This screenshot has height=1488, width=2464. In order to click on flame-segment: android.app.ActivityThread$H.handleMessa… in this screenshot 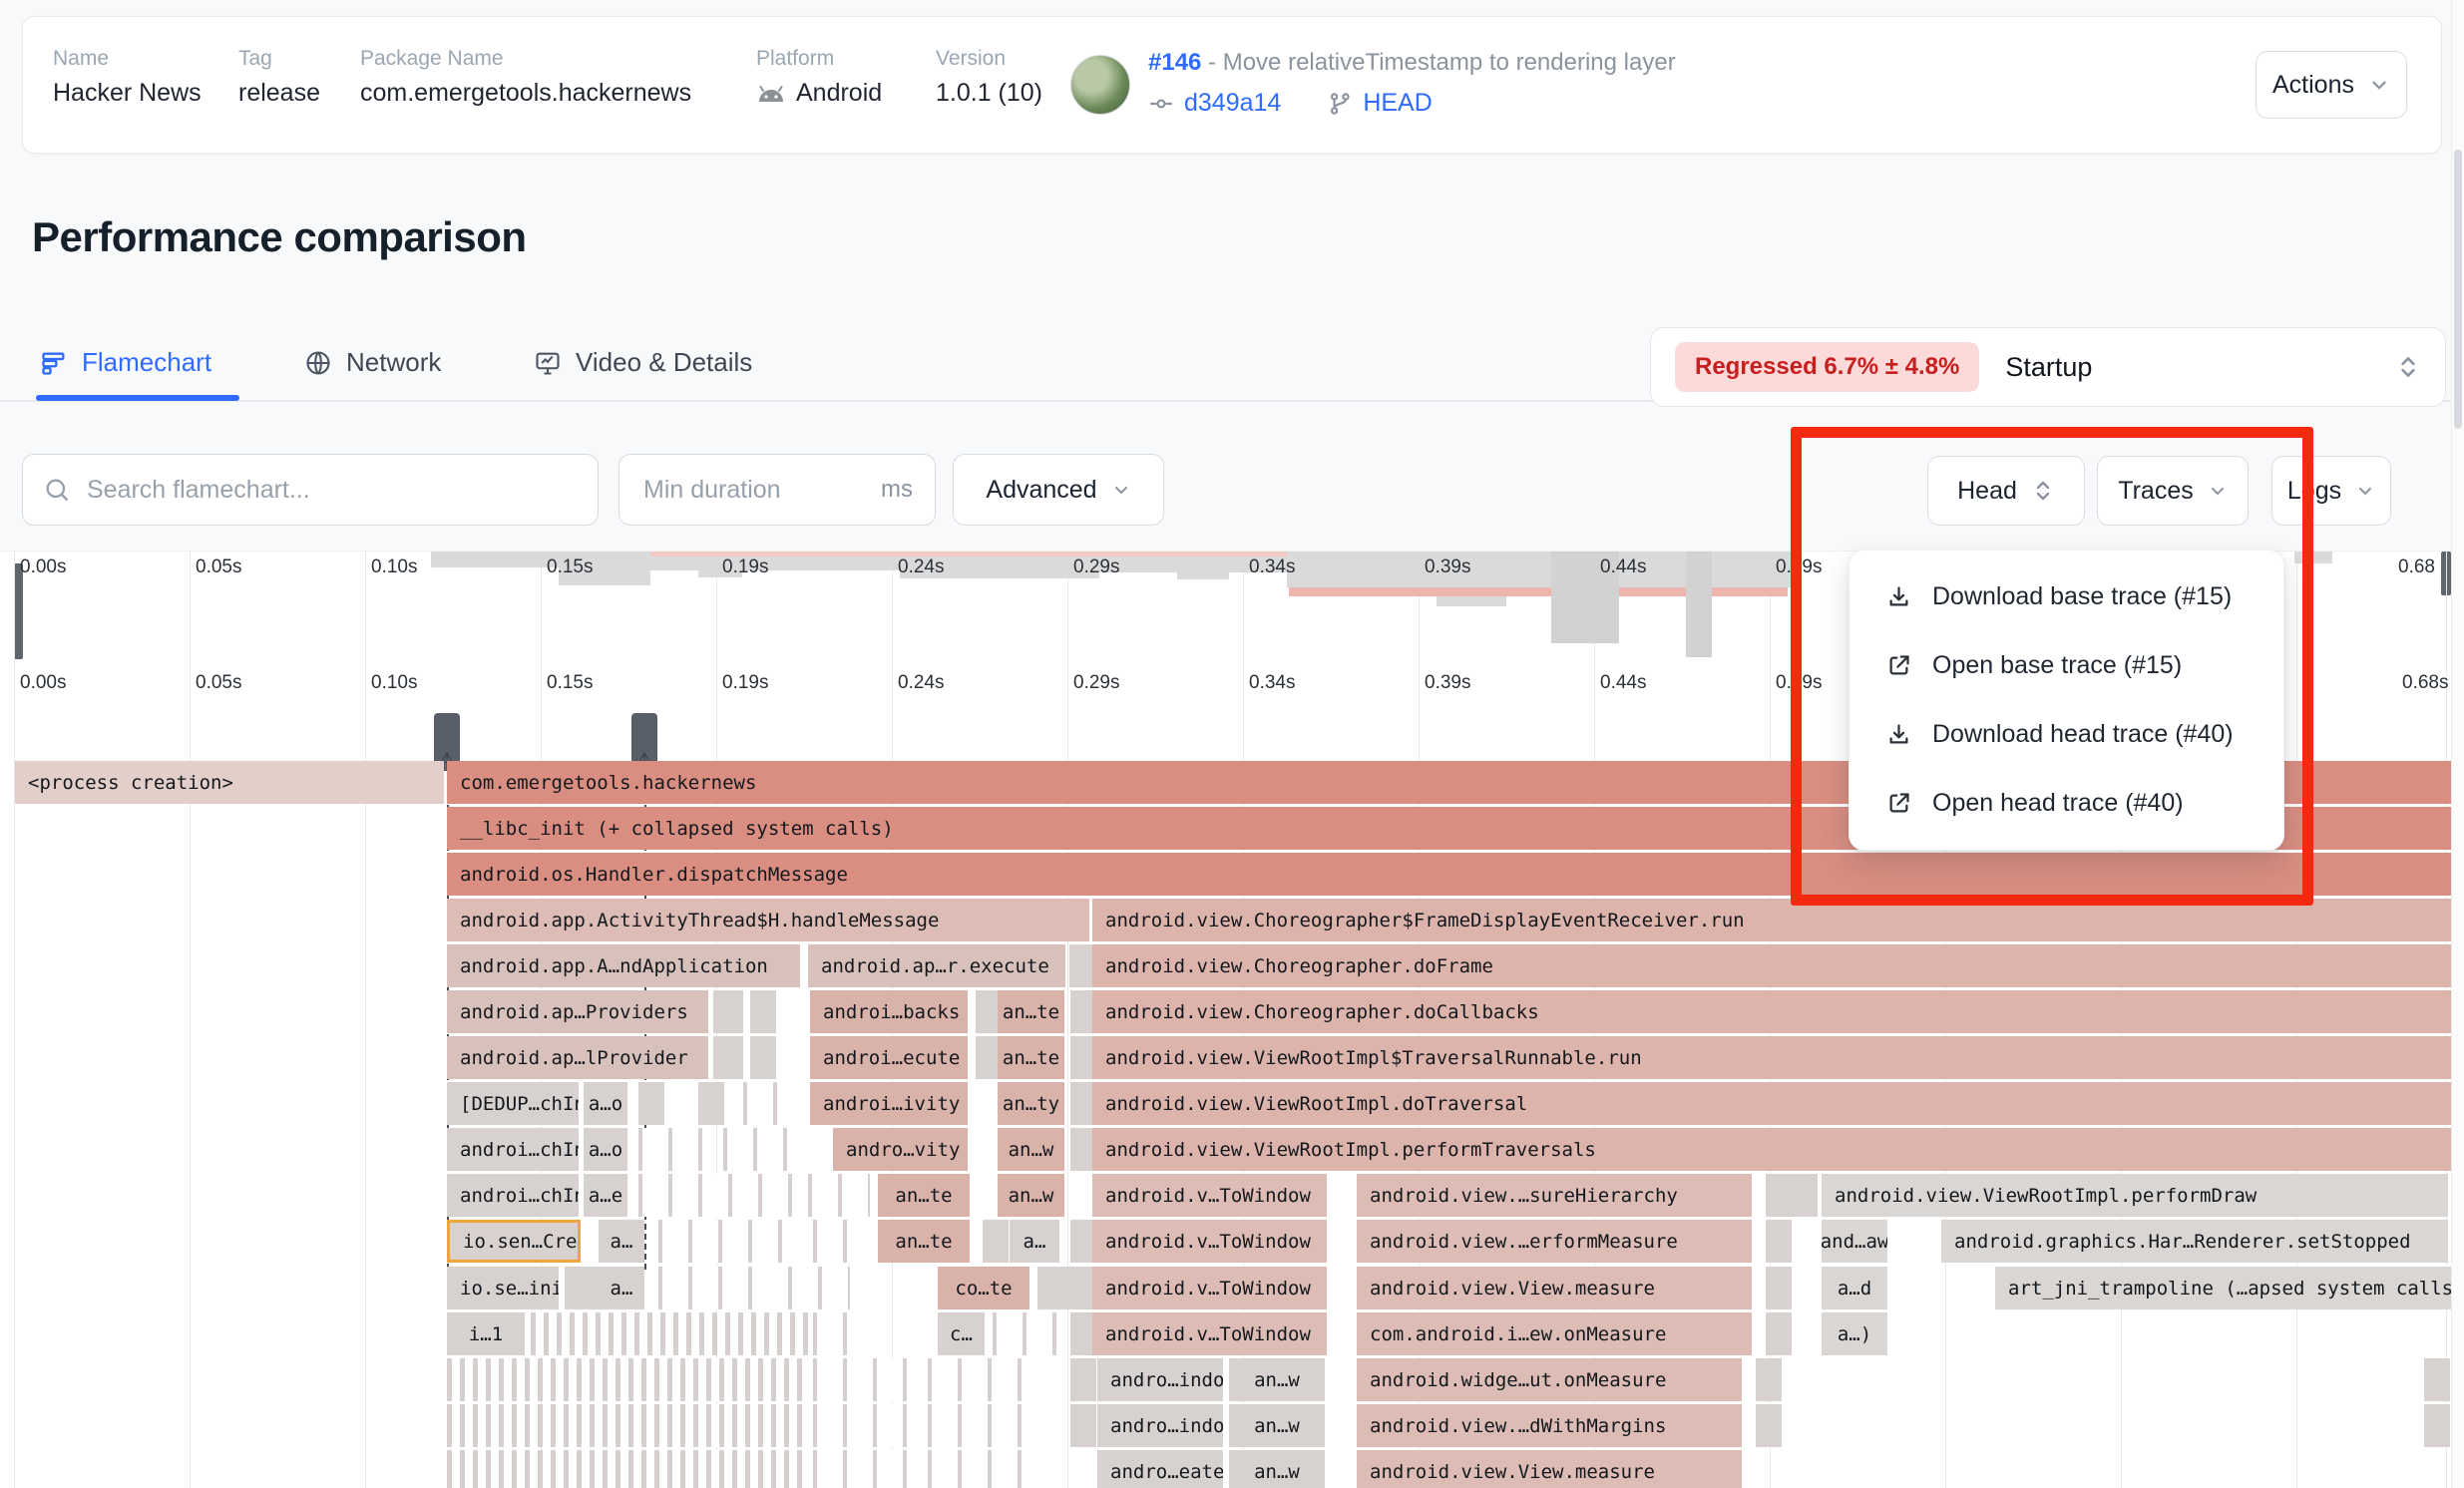, I will do `click(768, 920)`.